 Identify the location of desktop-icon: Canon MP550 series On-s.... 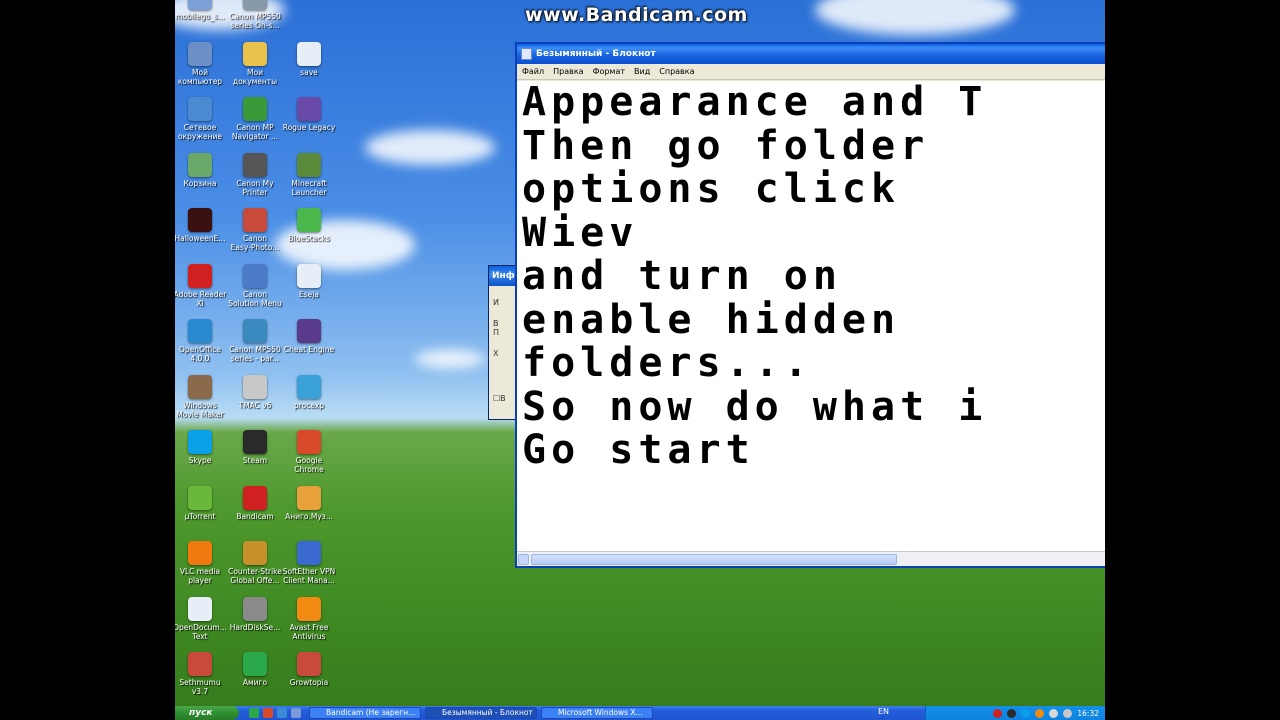
(255, 15).